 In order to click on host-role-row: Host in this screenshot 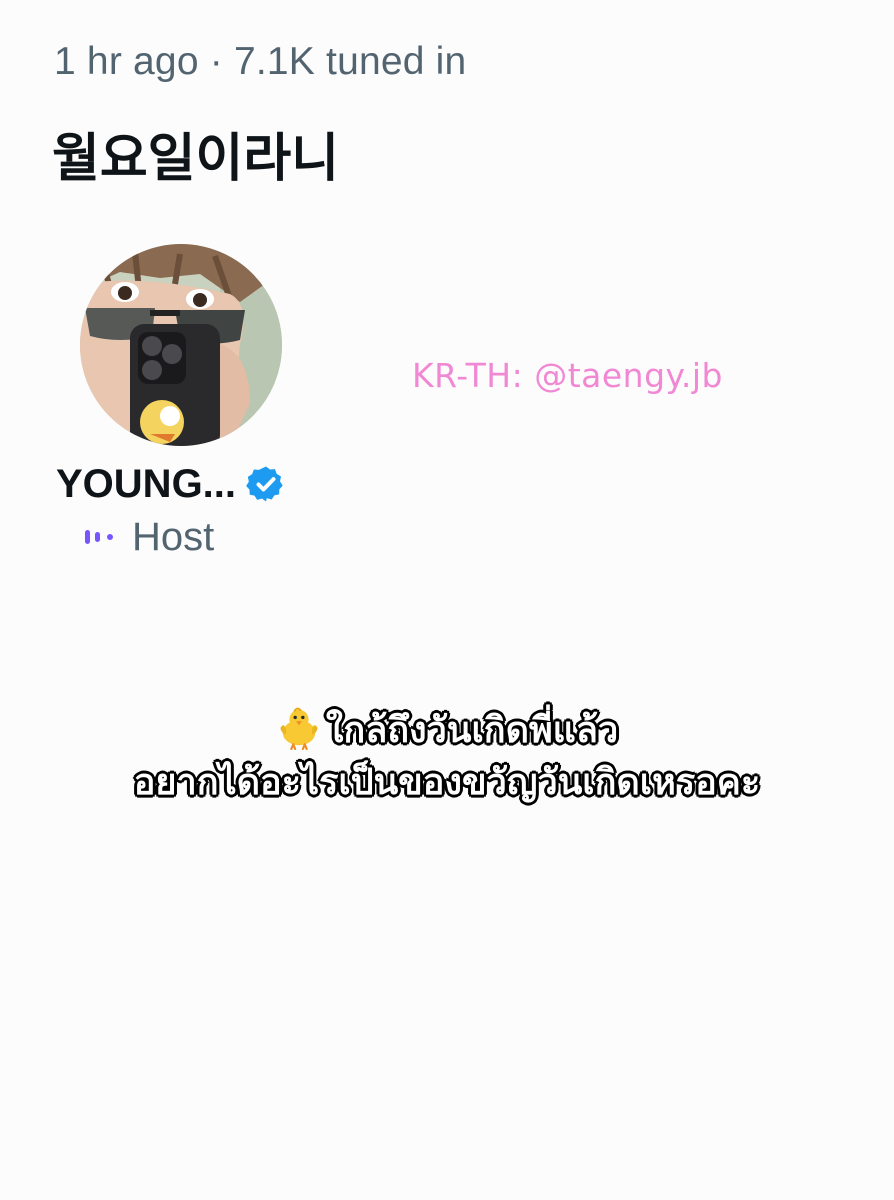, I will do `click(149, 537)`.